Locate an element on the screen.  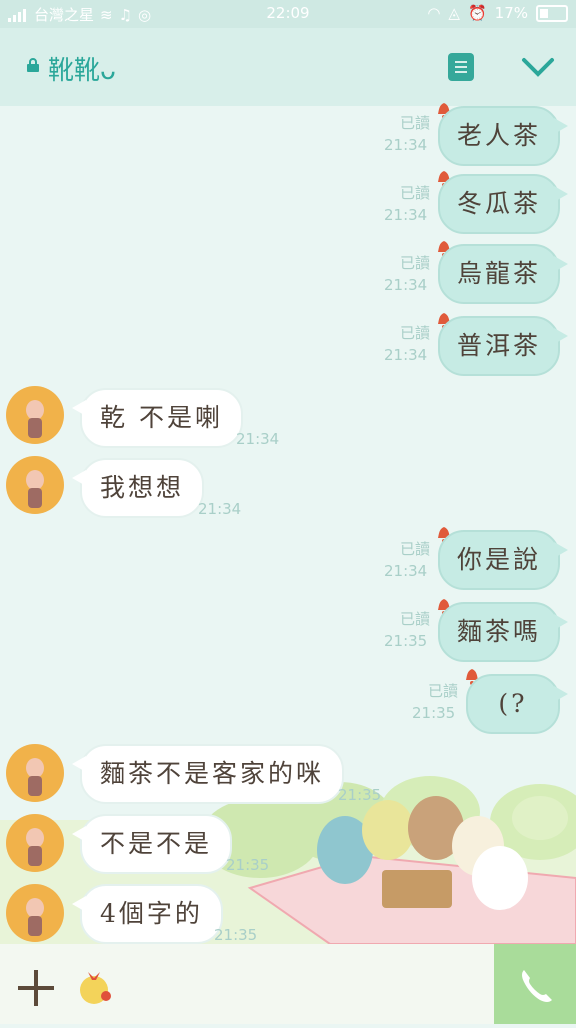
message-bubble: 4個字的 is located at coordinates (147, 914).